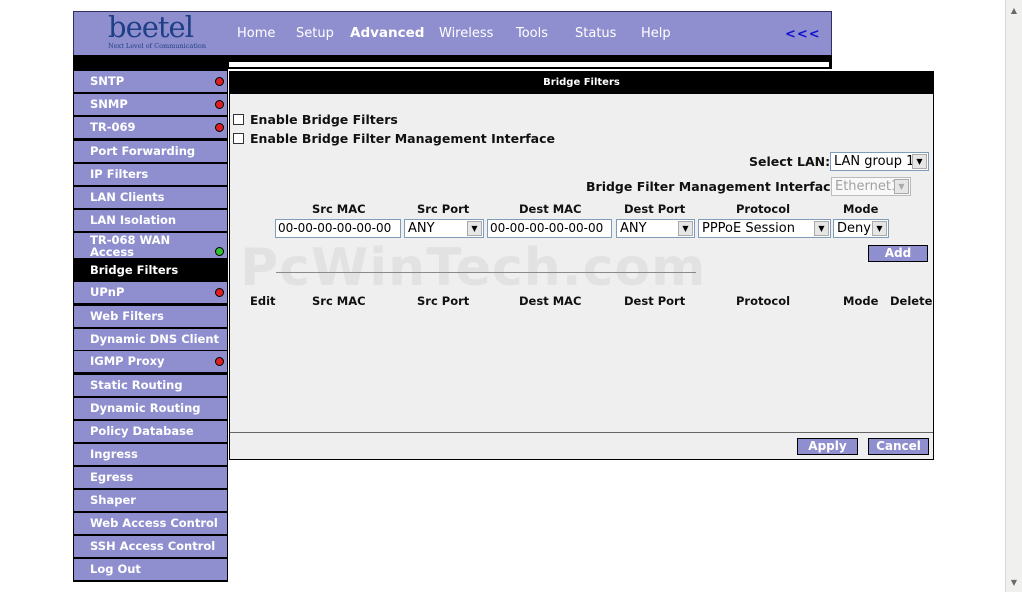 The height and width of the screenshot is (592, 1022). What do you see at coordinates (1014, 10) in the screenshot?
I see `scroll-up-icon: ▲` at bounding box center [1014, 10].